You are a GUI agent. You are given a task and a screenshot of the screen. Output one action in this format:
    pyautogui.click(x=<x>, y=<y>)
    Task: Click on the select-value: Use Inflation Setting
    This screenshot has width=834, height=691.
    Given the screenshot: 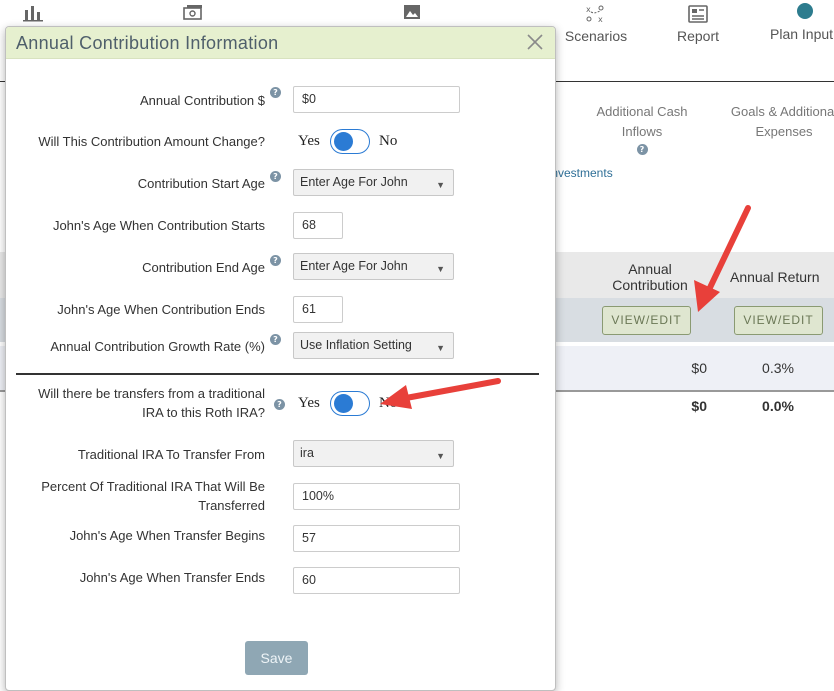 What is the action you would take?
    pyautogui.click(x=356, y=345)
    